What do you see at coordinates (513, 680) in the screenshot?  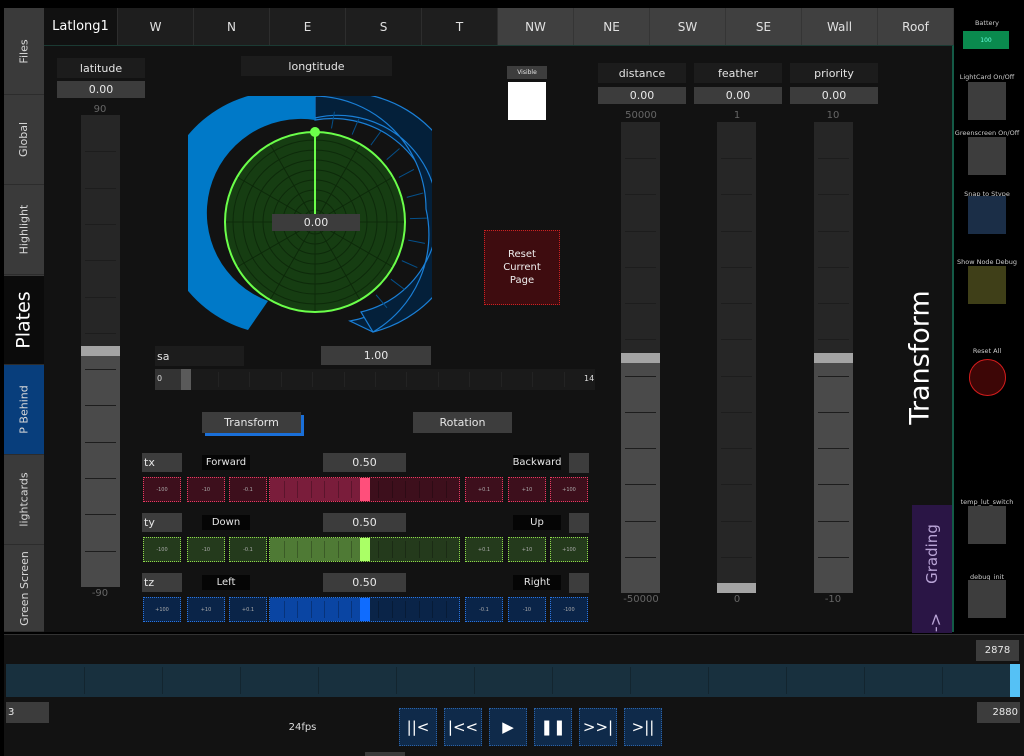 I see `timeline-scrubber` at bounding box center [513, 680].